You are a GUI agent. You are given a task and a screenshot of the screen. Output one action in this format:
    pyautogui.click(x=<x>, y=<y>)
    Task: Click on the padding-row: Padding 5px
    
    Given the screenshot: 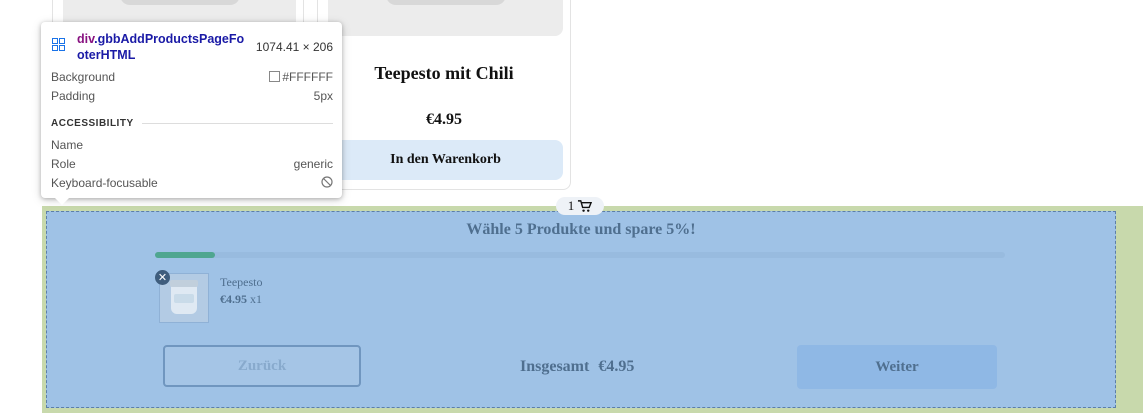 What is the action you would take?
    pyautogui.click(x=192, y=96)
    